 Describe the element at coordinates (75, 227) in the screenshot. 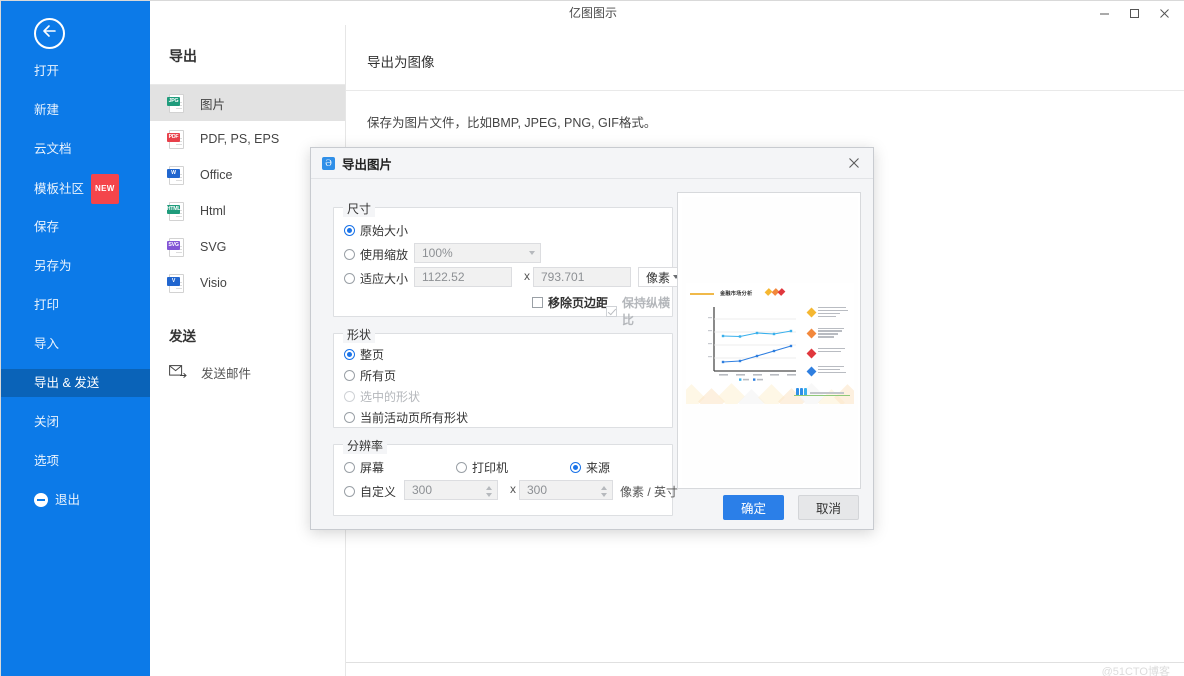

I see `sidebar-item-save: 保存` at that location.